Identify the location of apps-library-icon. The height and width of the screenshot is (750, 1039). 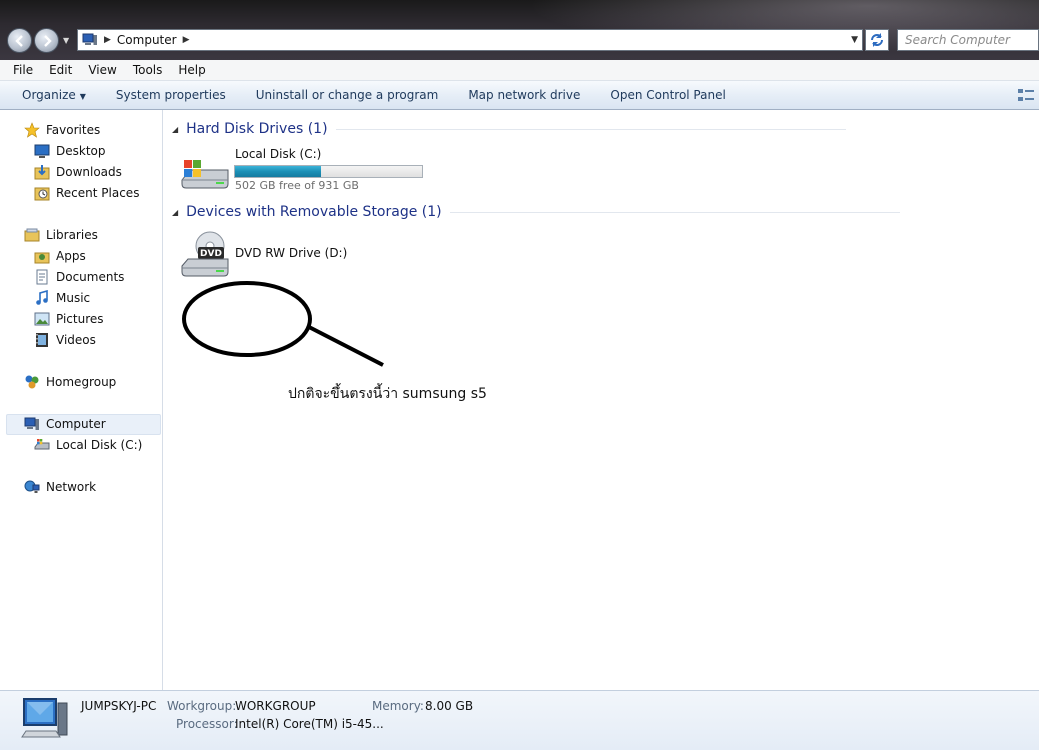
(42, 258).